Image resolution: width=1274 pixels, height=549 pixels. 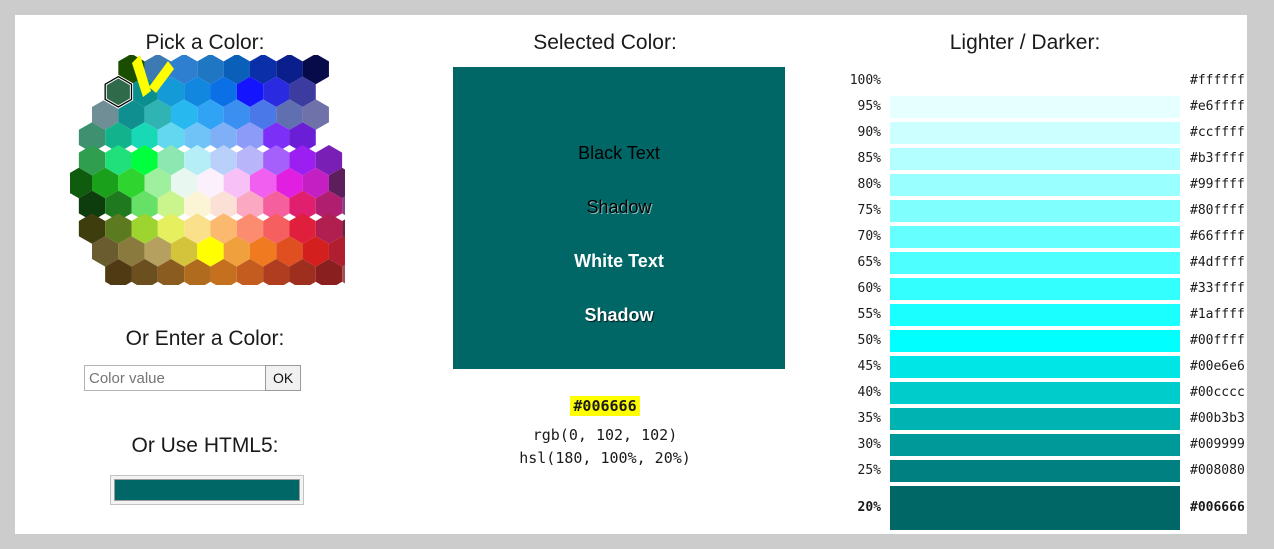 I want to click on shade-hex-label: #00cccc, so click(x=1217, y=393).